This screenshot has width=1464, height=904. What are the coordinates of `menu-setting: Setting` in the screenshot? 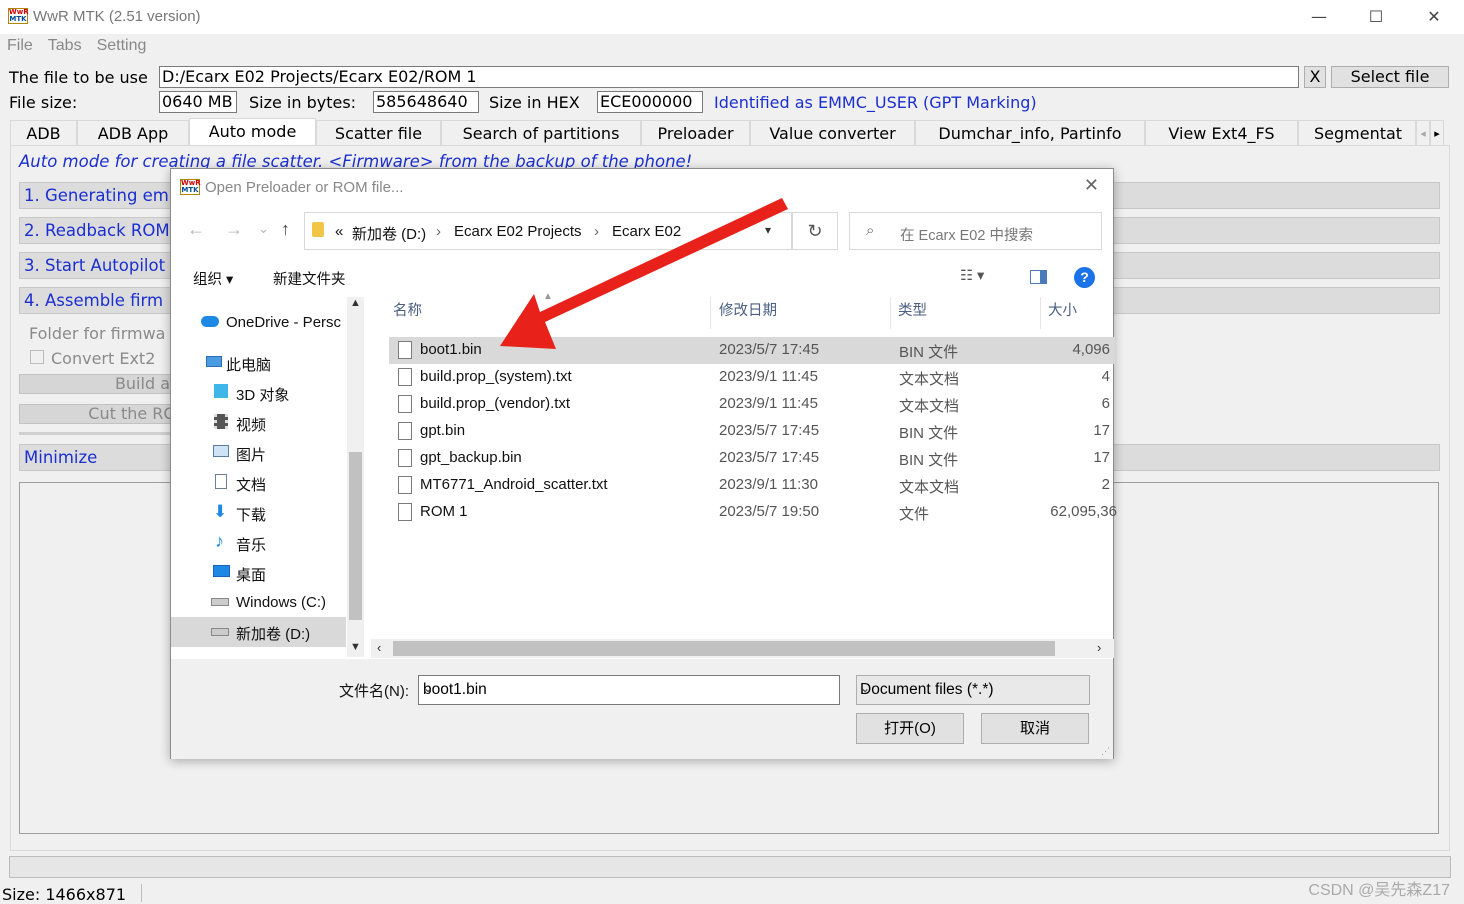 It's located at (122, 46).